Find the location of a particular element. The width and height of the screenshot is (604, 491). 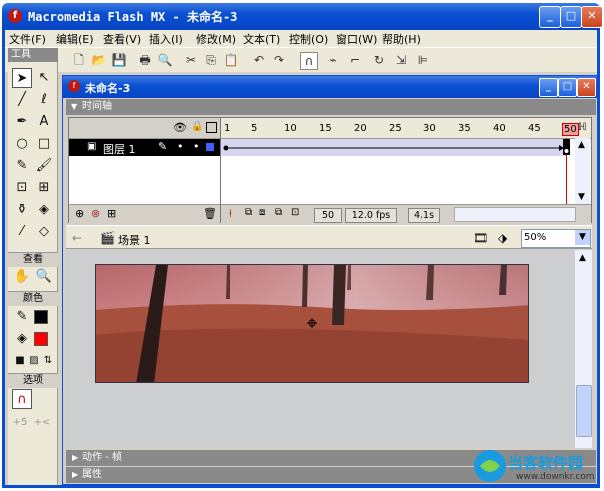

menu-control: 控制(O) is located at coordinates (308, 39).